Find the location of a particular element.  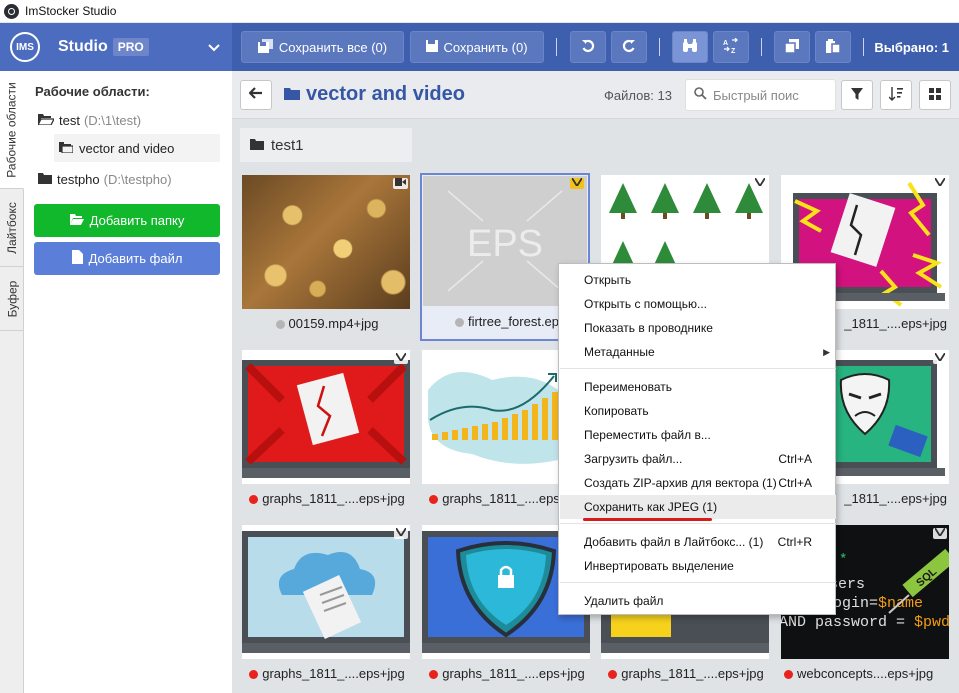

save-all-button: Сохранить все (0) is located at coordinates (322, 47).